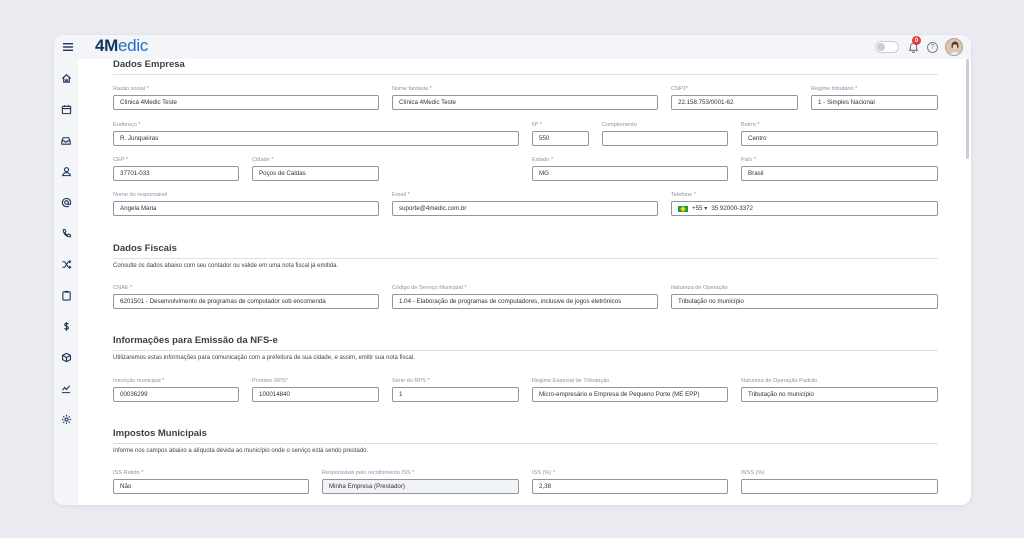 The height and width of the screenshot is (538, 1024). I want to click on inss-field, so click(839, 486).